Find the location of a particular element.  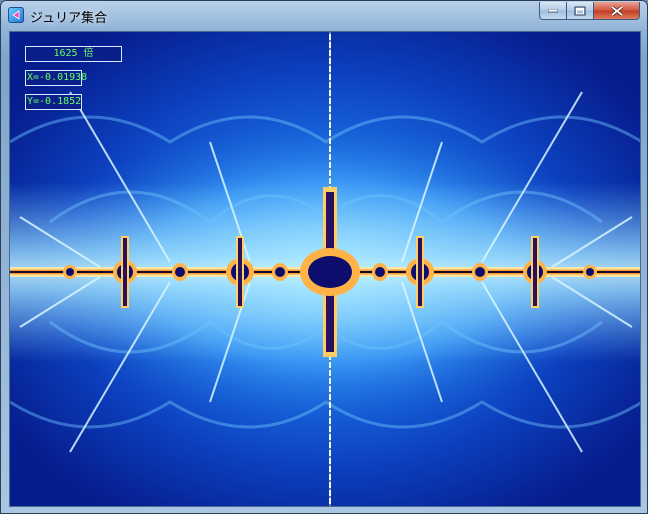

y-coordinate-display: Y=-0.1852 is located at coordinates (53, 102).